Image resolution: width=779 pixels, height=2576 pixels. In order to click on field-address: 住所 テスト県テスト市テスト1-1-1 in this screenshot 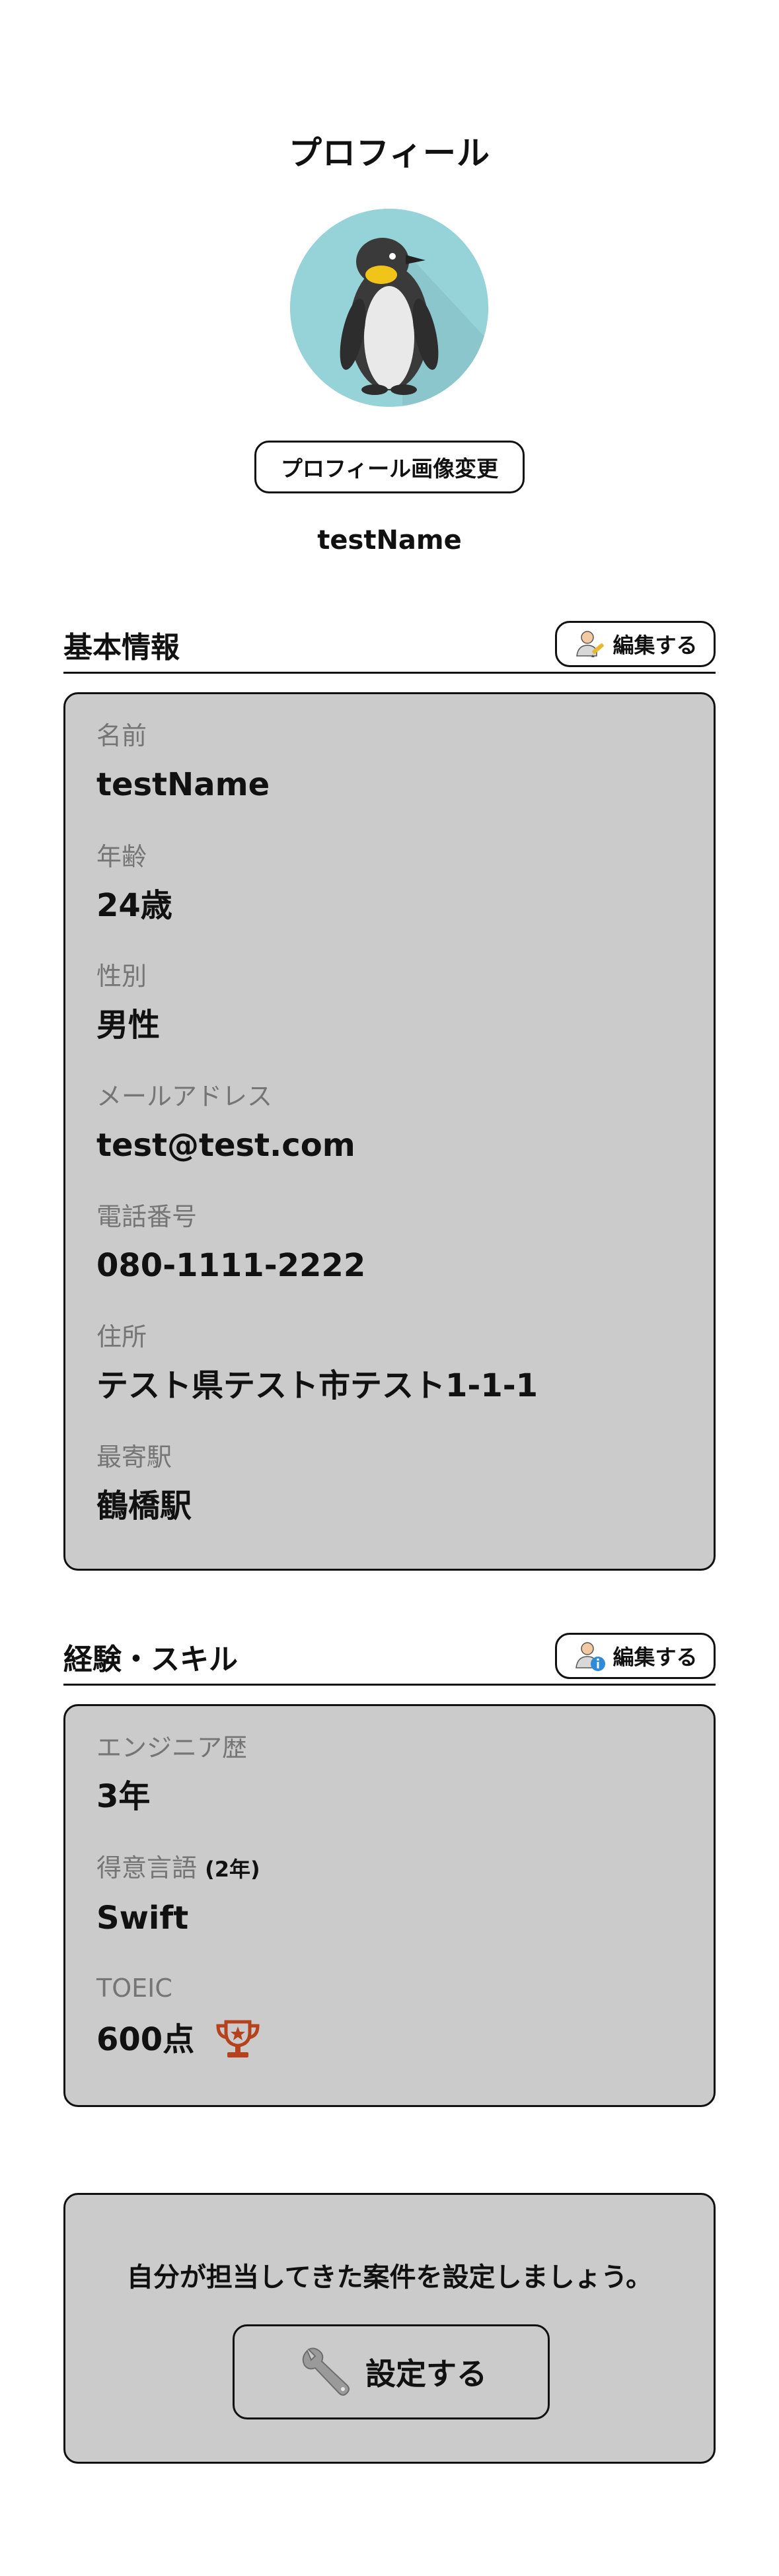, I will do `click(395, 1363)`.